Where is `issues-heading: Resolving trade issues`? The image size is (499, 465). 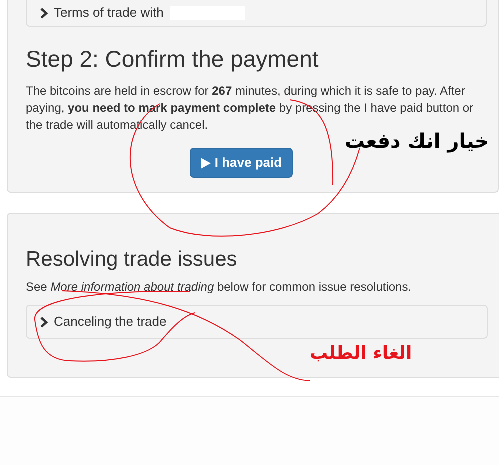 issues-heading: Resolving trade issues is located at coordinates (132, 260).